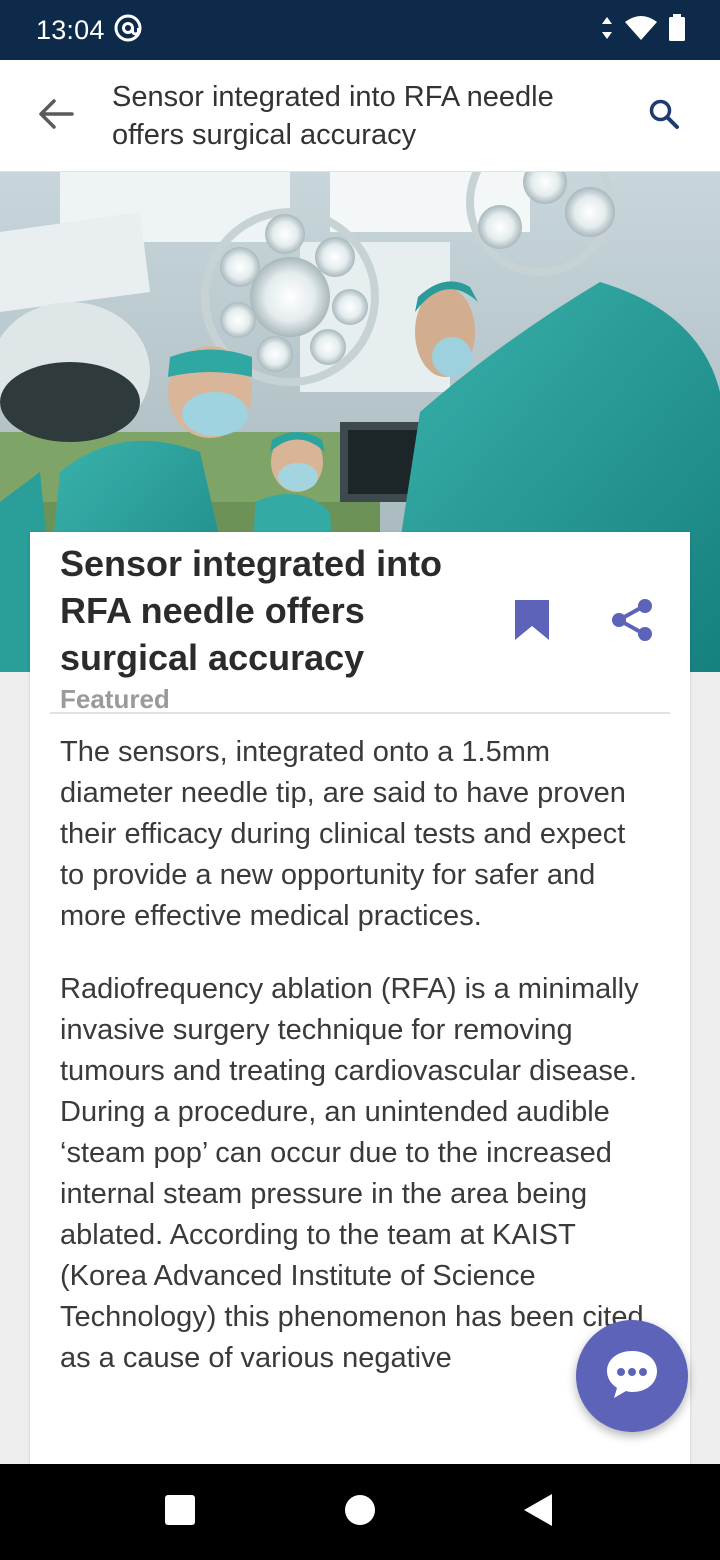  What do you see at coordinates (360, 713) in the screenshot?
I see `header-divider` at bounding box center [360, 713].